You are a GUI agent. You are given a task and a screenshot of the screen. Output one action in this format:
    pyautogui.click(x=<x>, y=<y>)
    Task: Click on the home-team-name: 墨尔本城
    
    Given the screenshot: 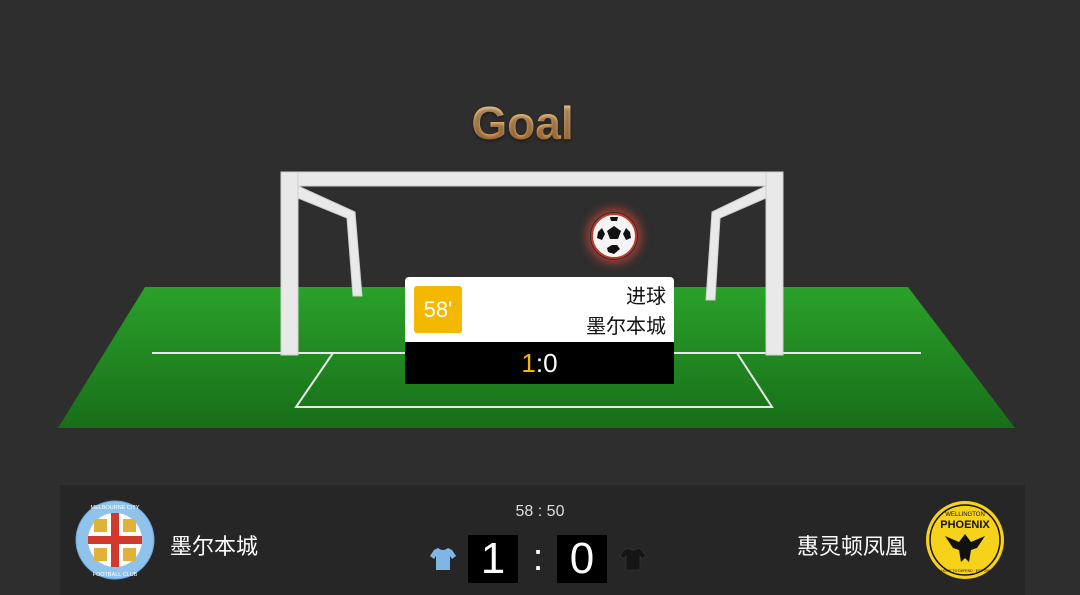 What is the action you would take?
    pyautogui.click(x=214, y=547)
    